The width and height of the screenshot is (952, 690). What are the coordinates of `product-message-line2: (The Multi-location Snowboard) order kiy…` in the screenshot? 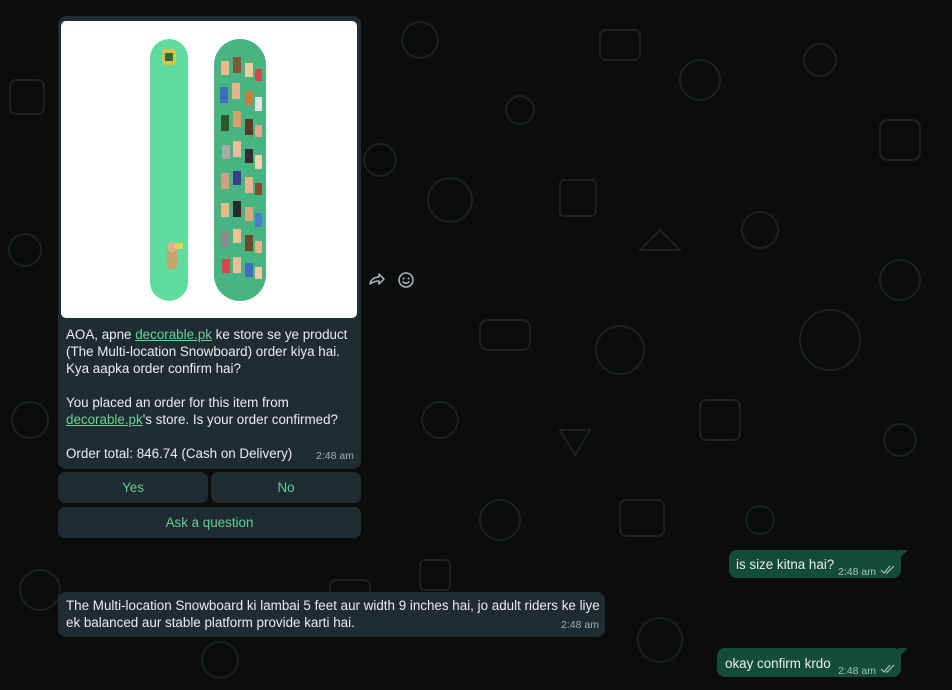 It's located at (203, 351).